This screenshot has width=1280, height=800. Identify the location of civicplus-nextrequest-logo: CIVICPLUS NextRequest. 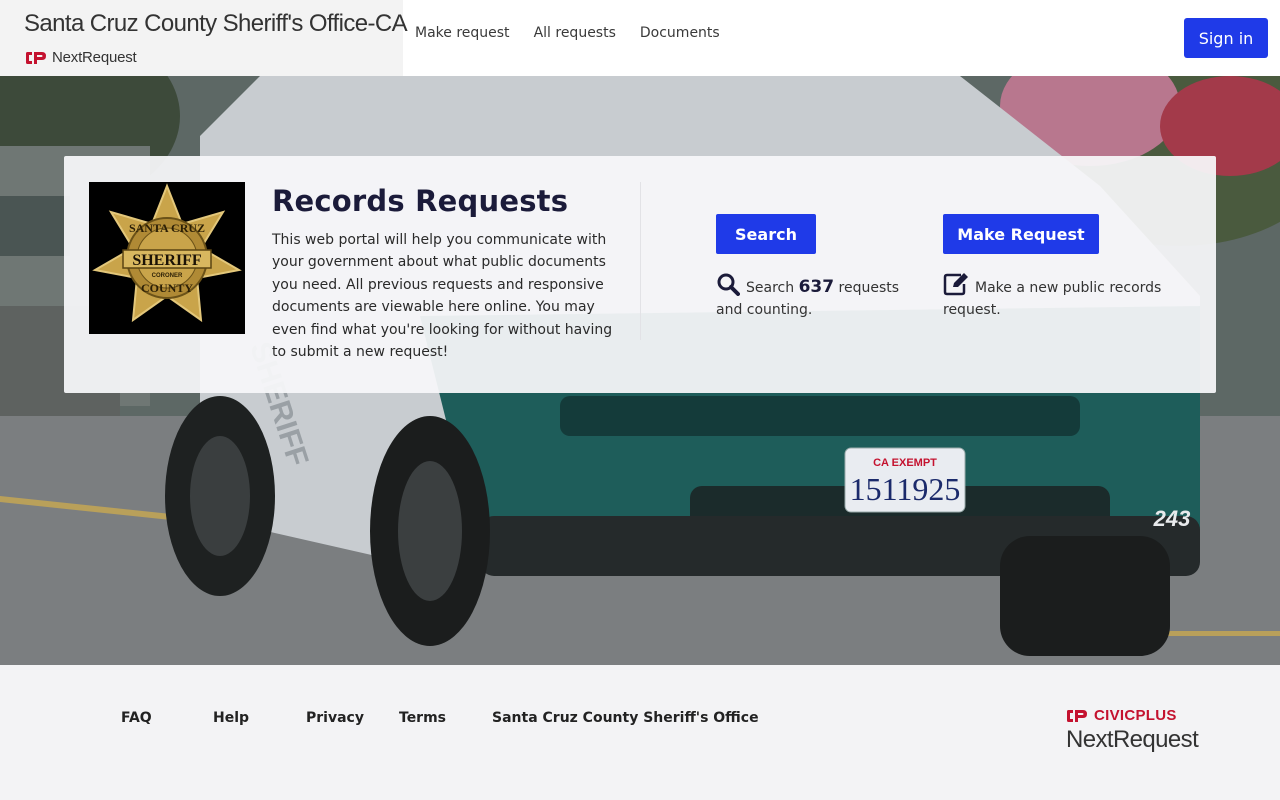
(1132, 730).